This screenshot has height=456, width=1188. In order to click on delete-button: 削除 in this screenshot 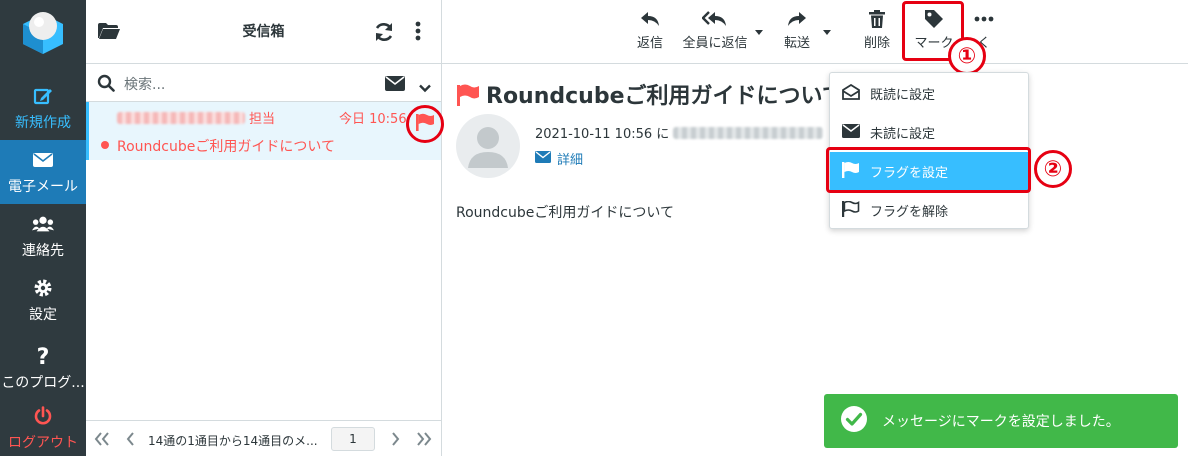, I will do `click(877, 32)`.